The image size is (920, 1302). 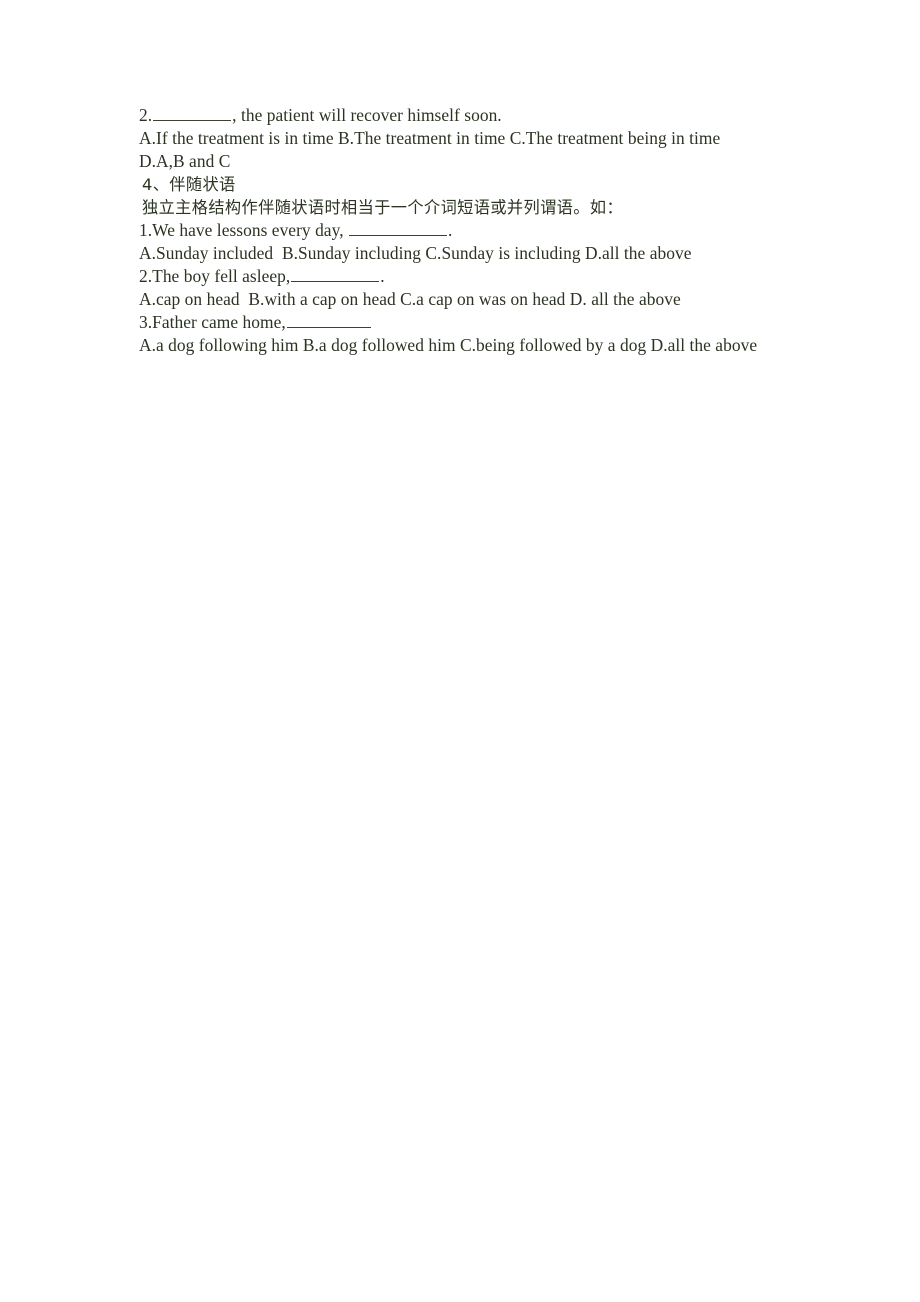 I want to click on practice-1-blank, so click(x=398, y=228).